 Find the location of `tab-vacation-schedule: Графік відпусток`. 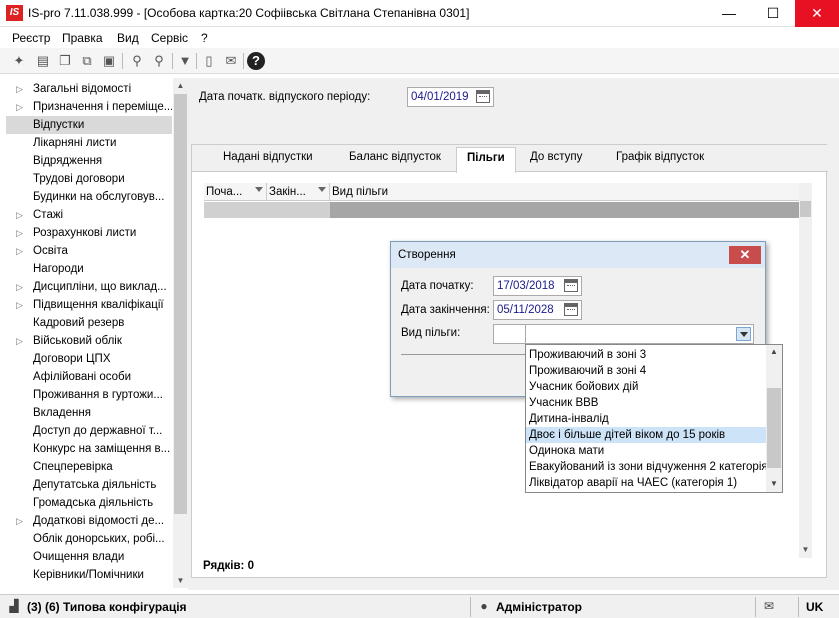

tab-vacation-schedule: Графік відпусток is located at coordinates (660, 157).